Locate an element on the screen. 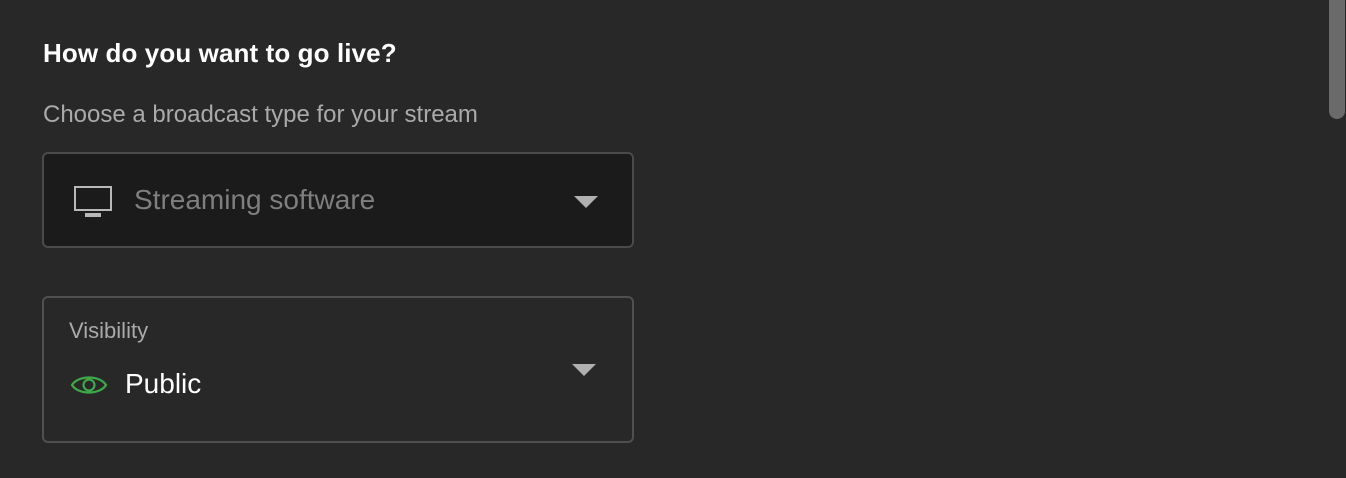  eye-icon is located at coordinates (89, 385).